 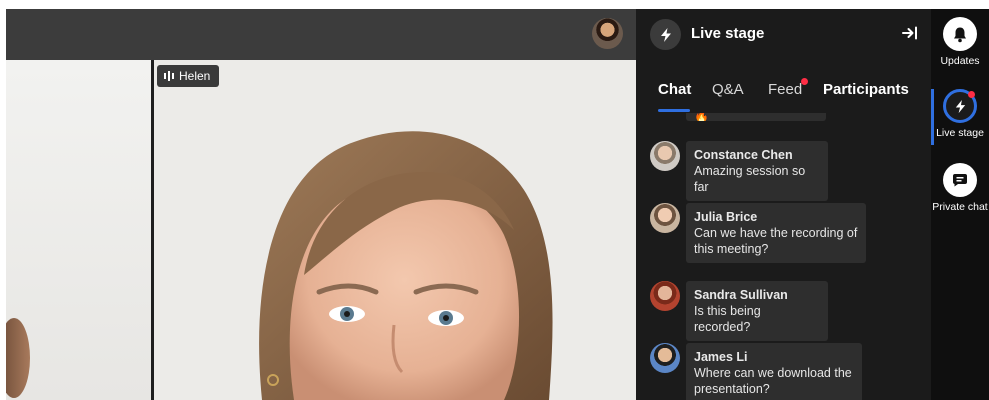 I want to click on panel-tabs: Chat Q&A Feed Participants, so click(x=783, y=93).